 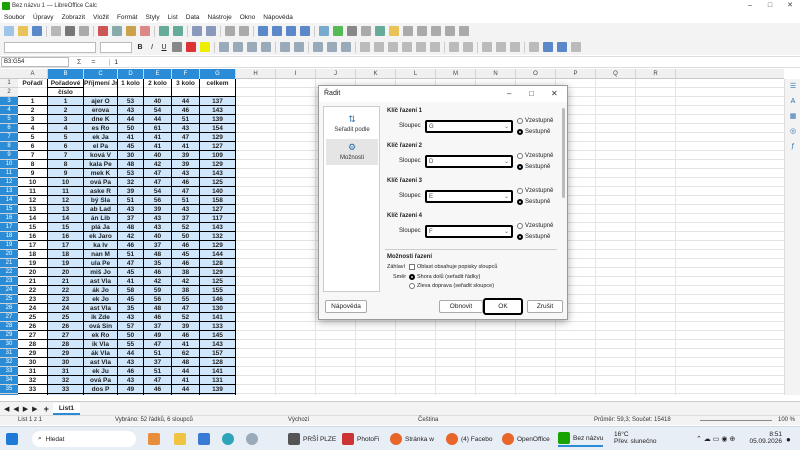 I want to click on table-cell: 5, so click(x=33, y=137).